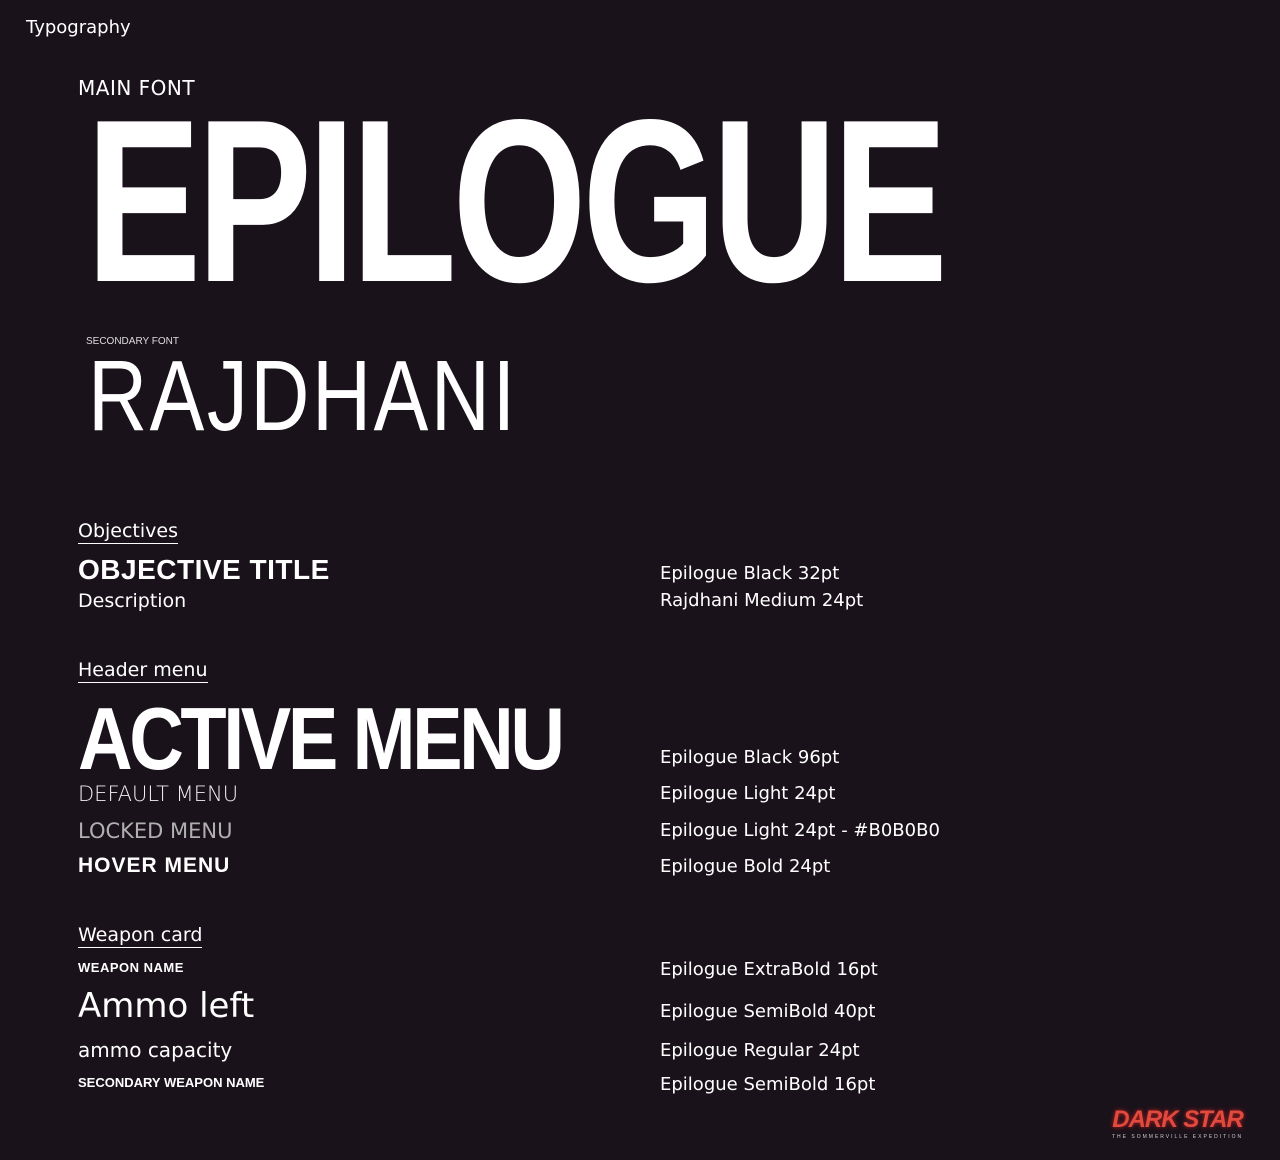 The width and height of the screenshot is (1280, 1160). What do you see at coordinates (158, 794) in the screenshot?
I see `default-menu-sample: DEFAULT MENU` at bounding box center [158, 794].